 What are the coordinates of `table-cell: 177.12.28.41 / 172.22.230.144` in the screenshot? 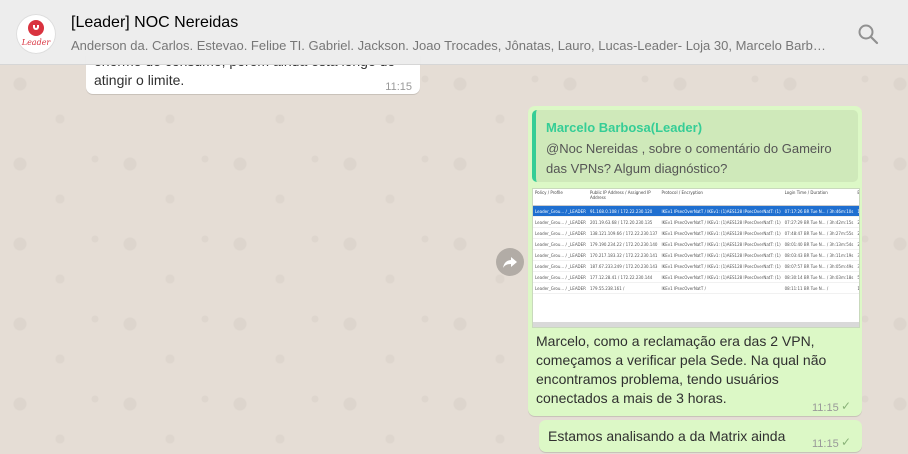 It's located at (623, 277).